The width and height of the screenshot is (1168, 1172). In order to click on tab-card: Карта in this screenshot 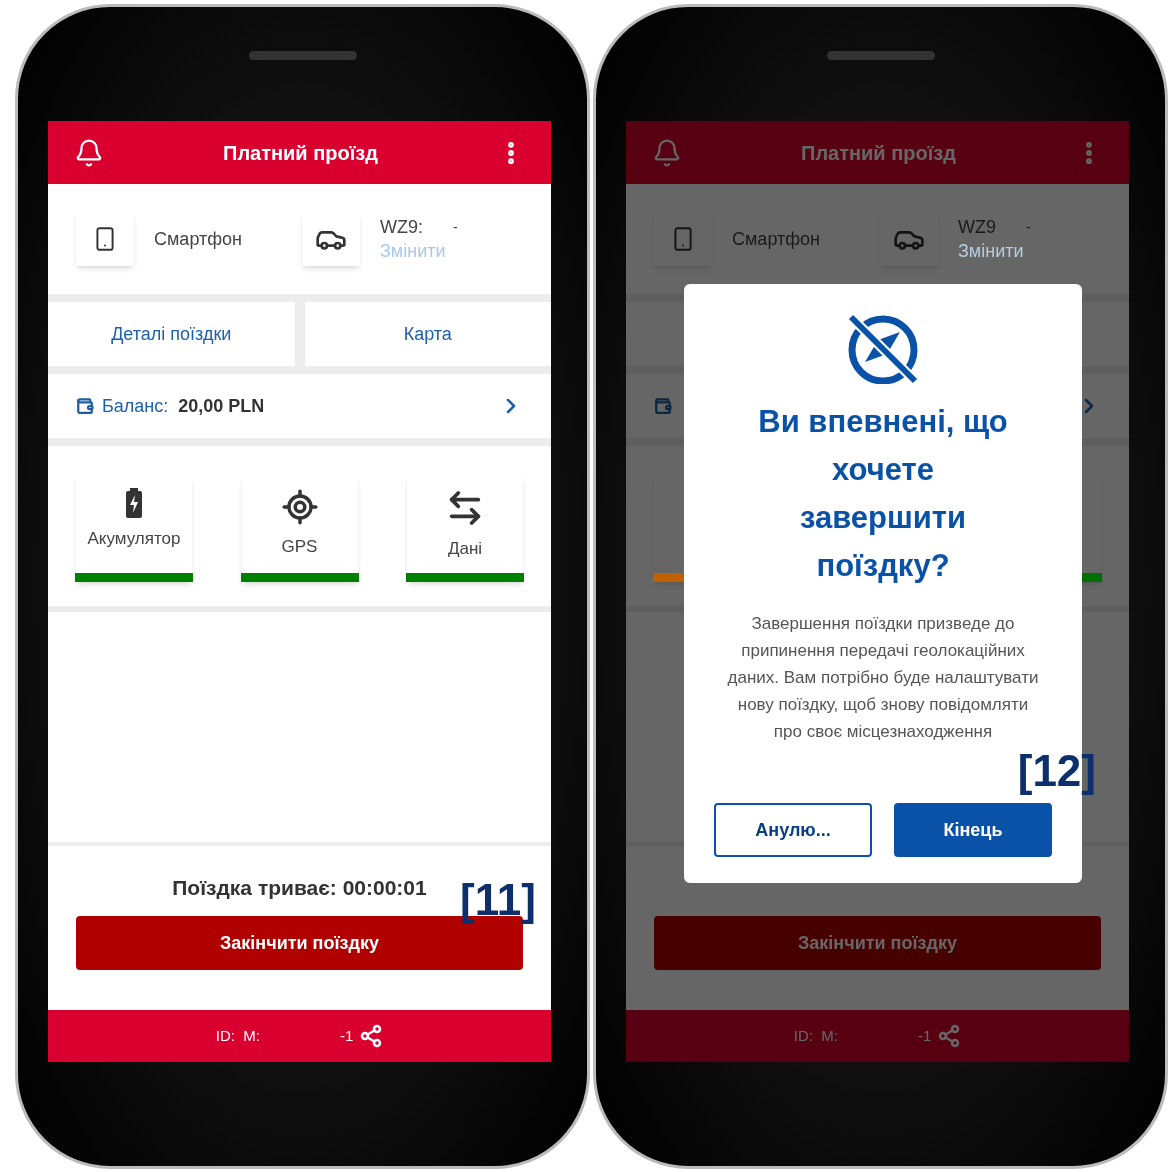, I will do `click(427, 334)`.